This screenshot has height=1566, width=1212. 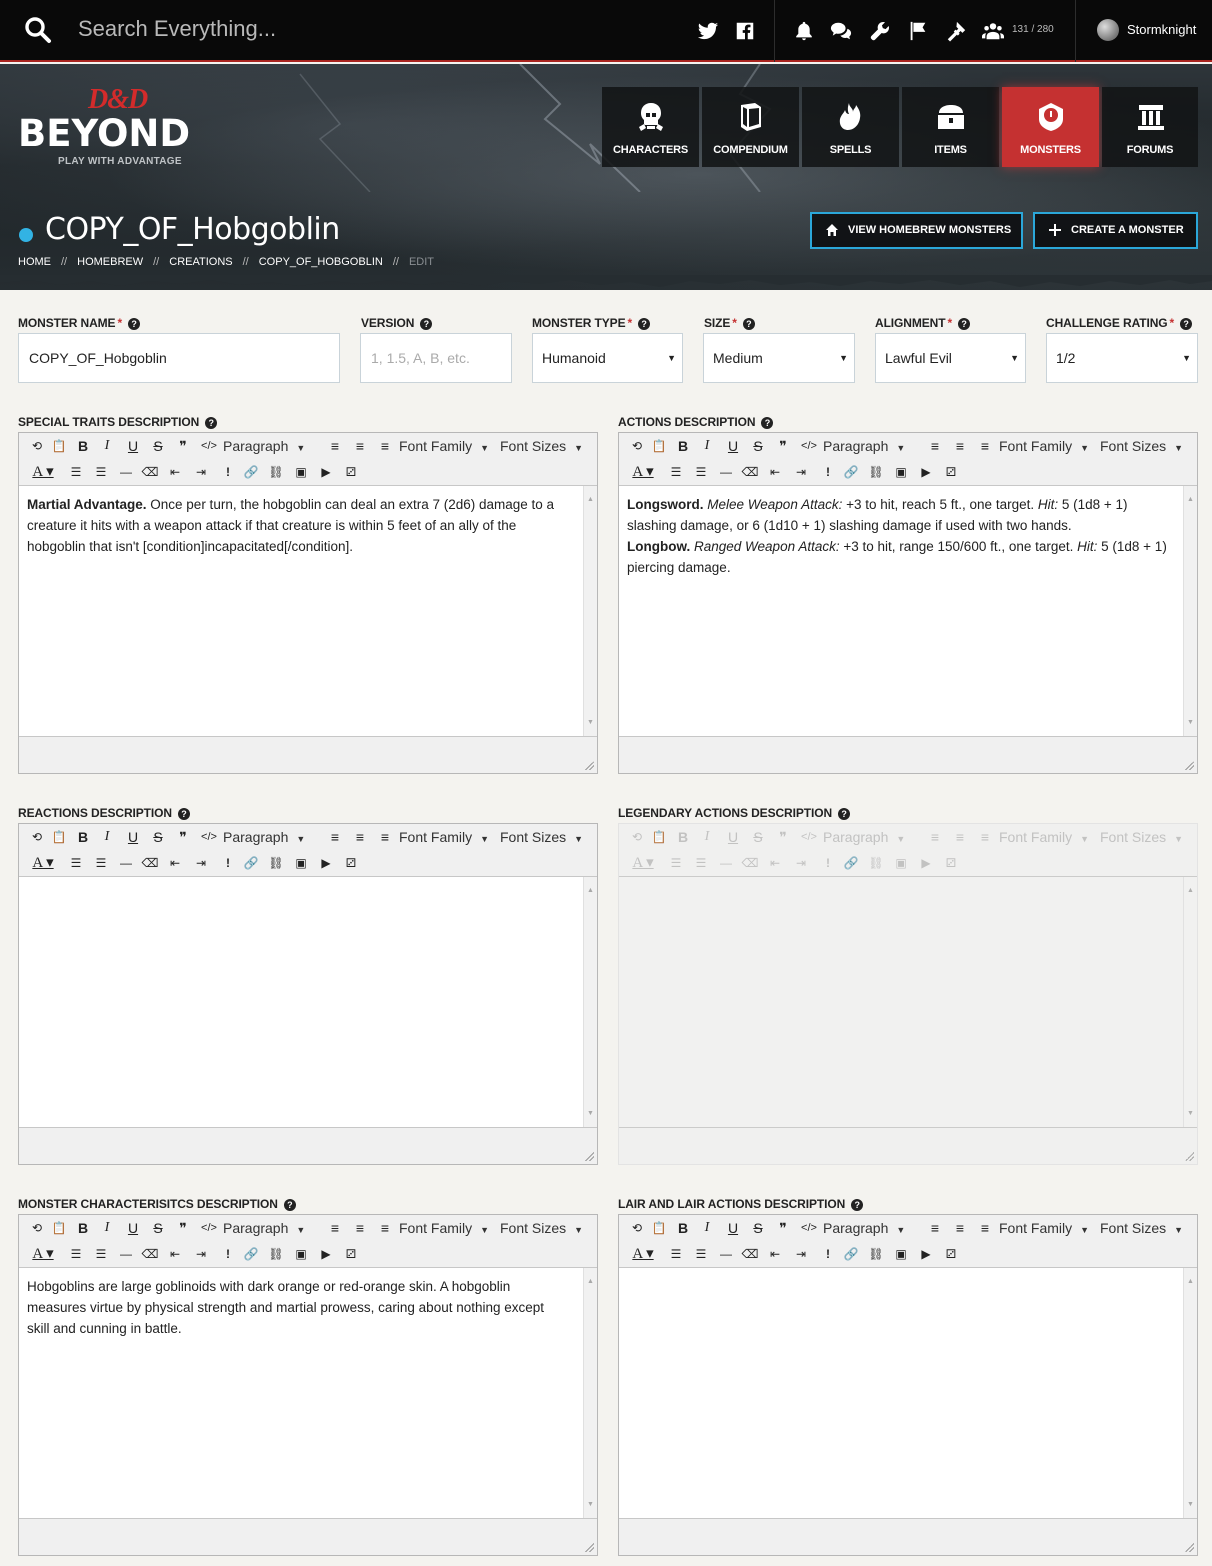 What do you see at coordinates (950, 127) in the screenshot?
I see `nav-items: ITEMS` at bounding box center [950, 127].